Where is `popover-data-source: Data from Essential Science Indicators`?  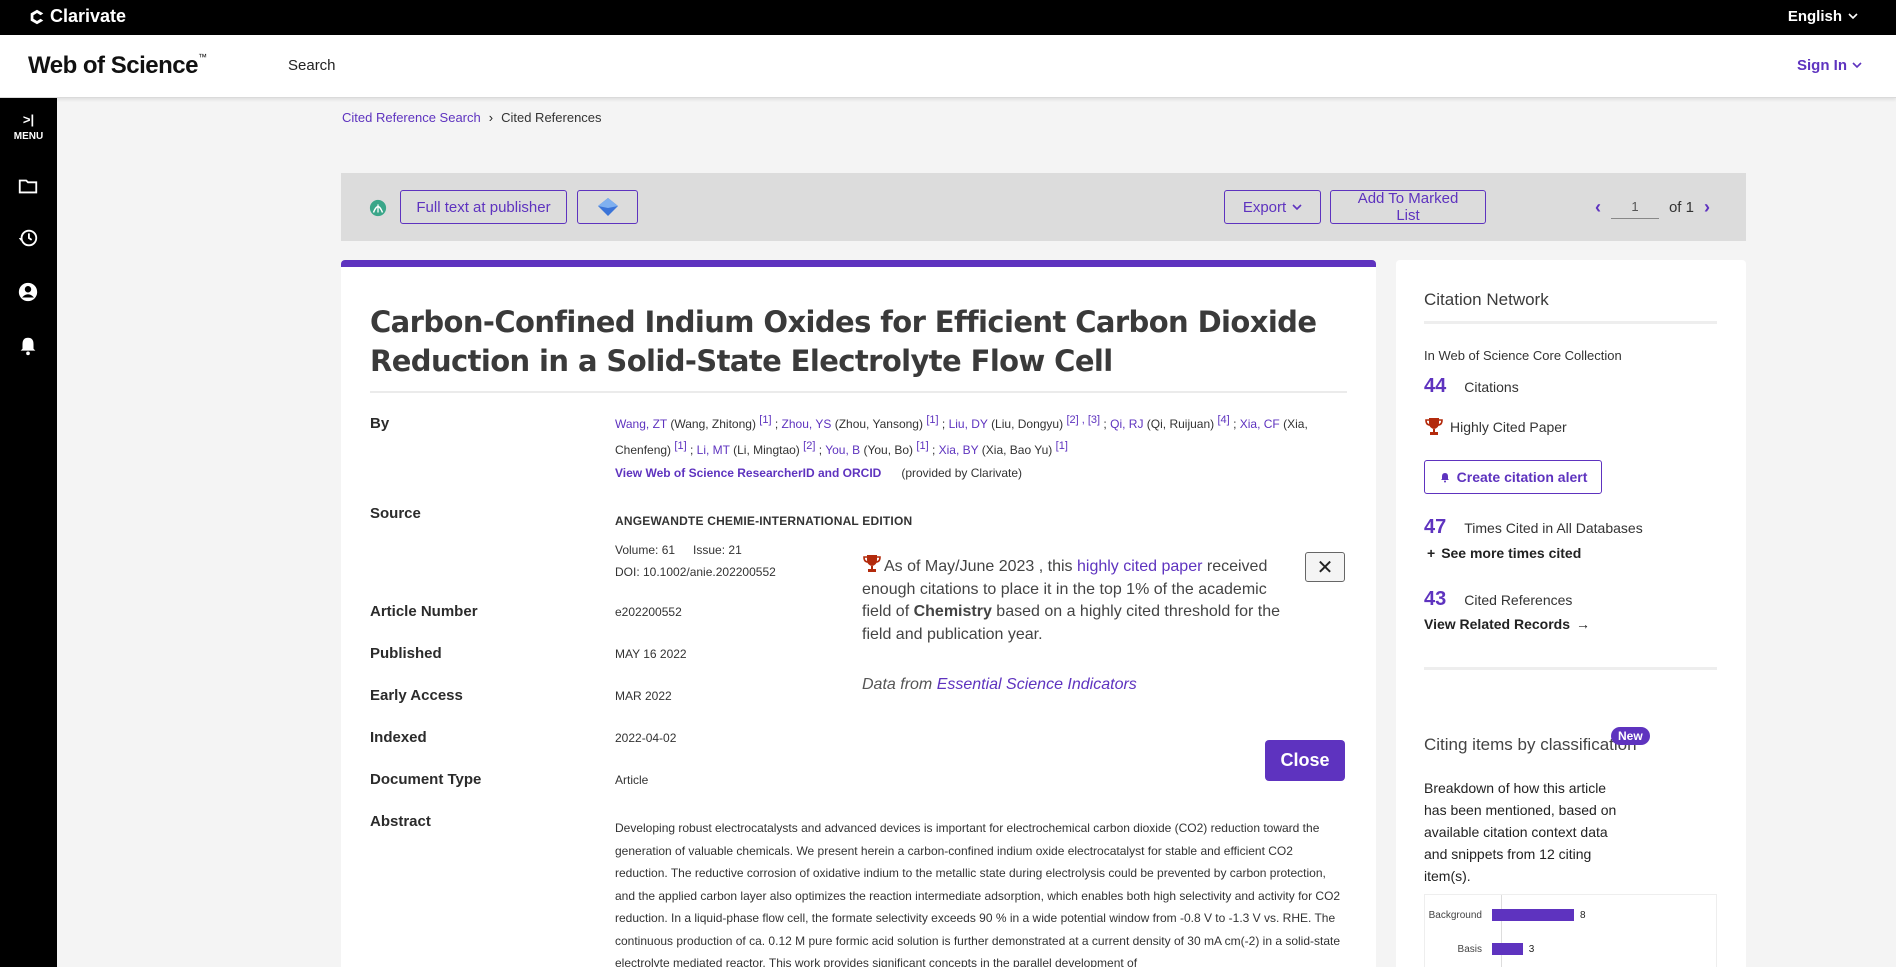
popover-data-source: Data from Essential Science Indicators is located at coordinates (999, 685).